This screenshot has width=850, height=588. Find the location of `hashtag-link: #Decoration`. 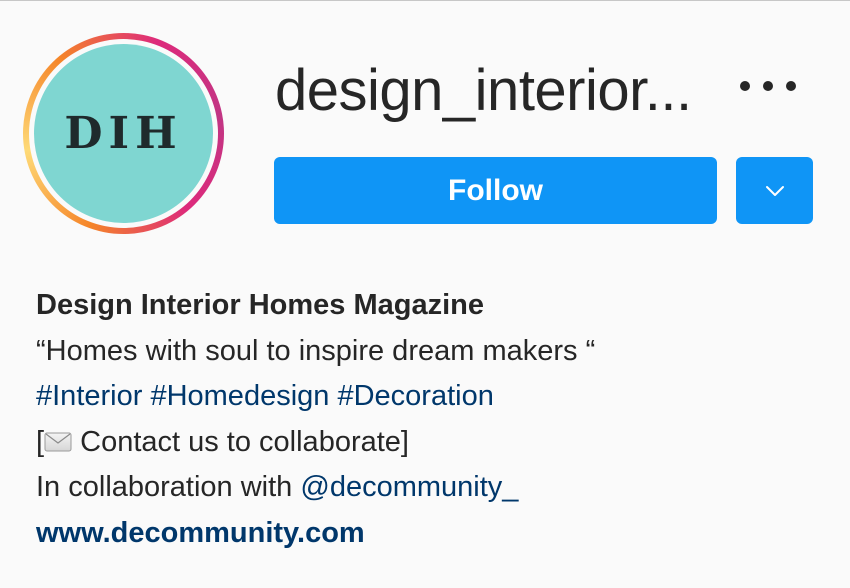

hashtag-link: #Decoration is located at coordinates (415, 396).